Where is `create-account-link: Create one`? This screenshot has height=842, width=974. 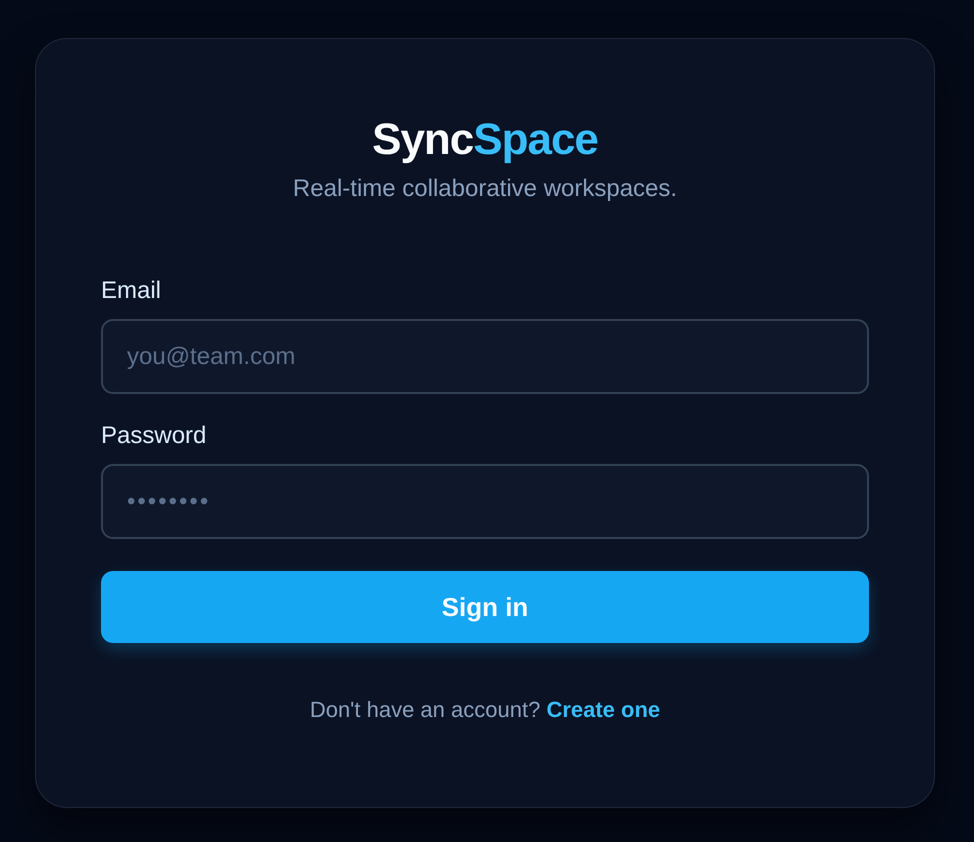
create-account-link: Create one is located at coordinates (603, 709).